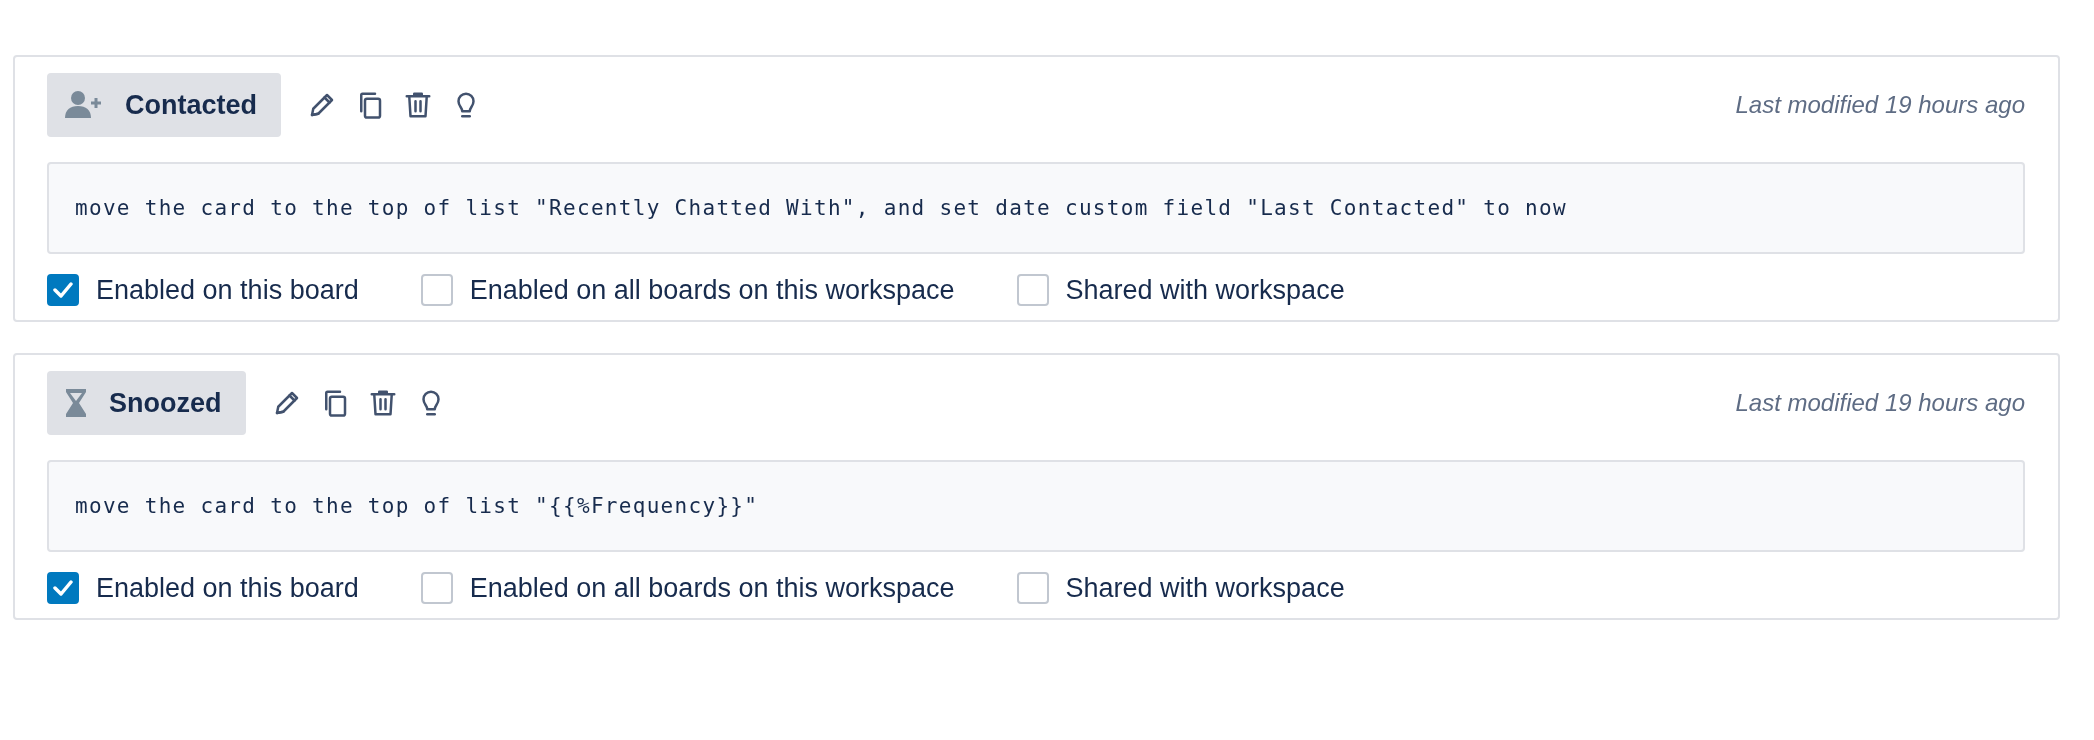 Image resolution: width=2094 pixels, height=740 pixels. Describe the element at coordinates (1036, 208) in the screenshot. I see `command-text: move the card to the top of list "Recently Chatted With", and set date custom field "Last Contacted" to now` at that location.